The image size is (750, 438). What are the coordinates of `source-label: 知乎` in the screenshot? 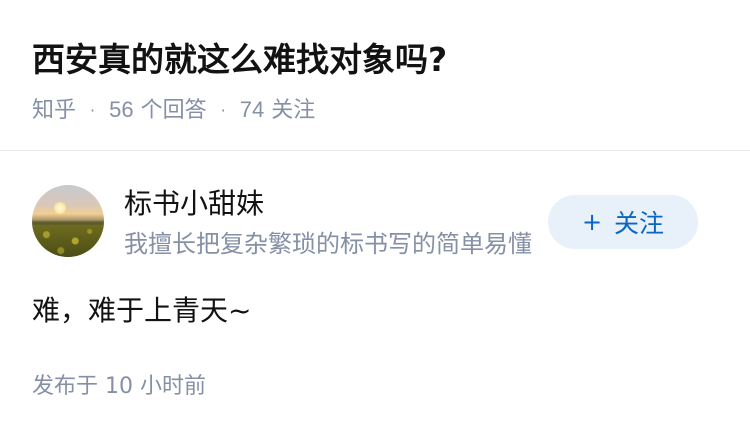 It's located at (54, 111).